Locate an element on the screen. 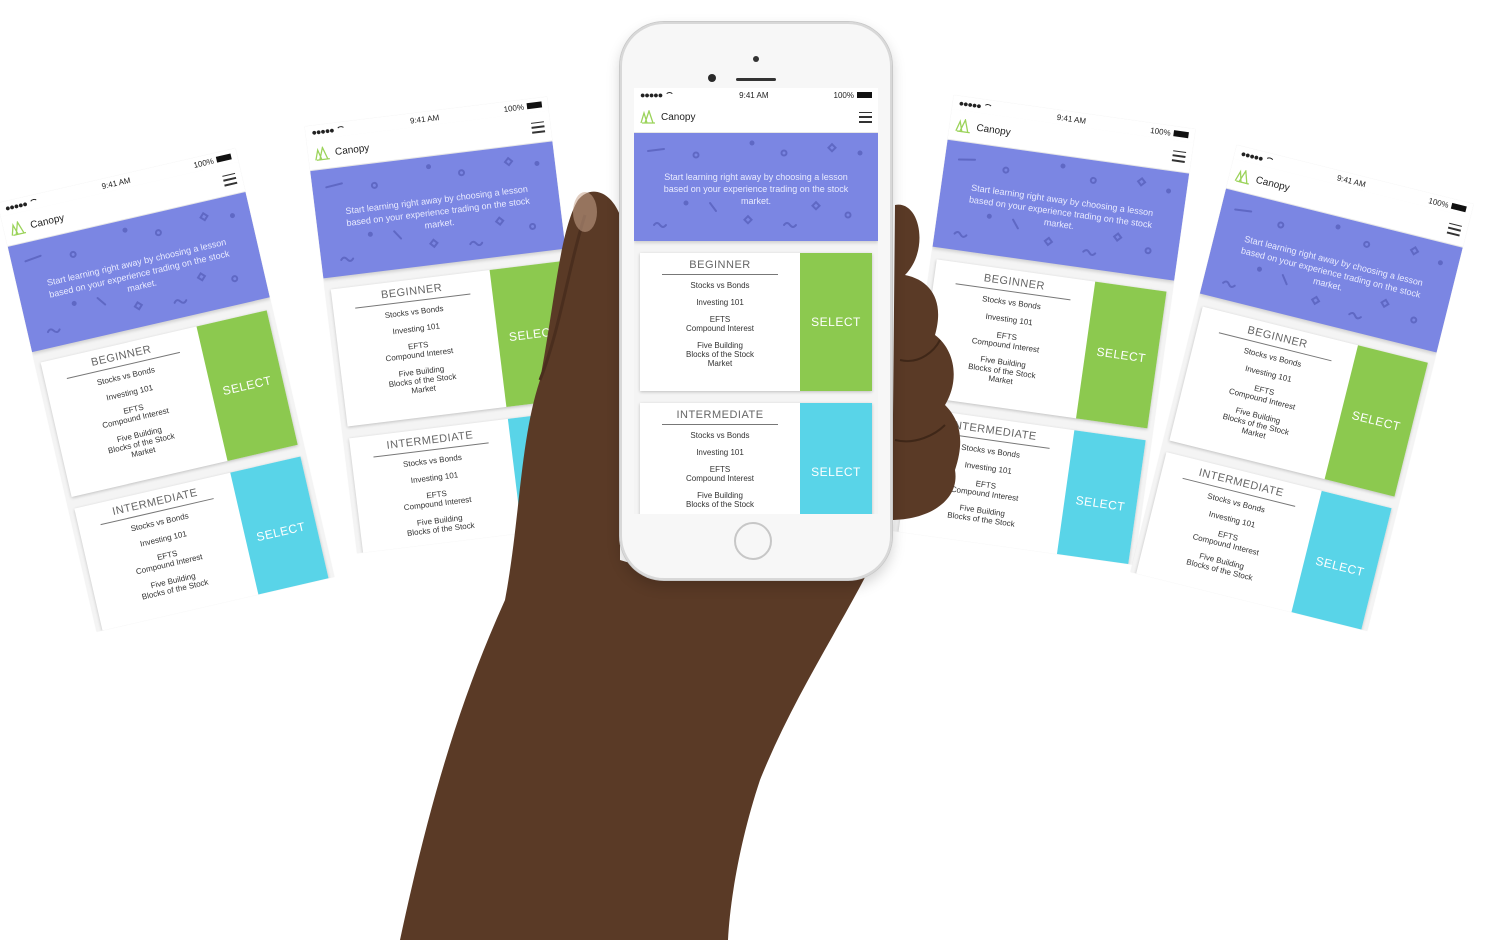 This screenshot has height=940, width=1512. hamburger-menu-icon is located at coordinates (865, 117).